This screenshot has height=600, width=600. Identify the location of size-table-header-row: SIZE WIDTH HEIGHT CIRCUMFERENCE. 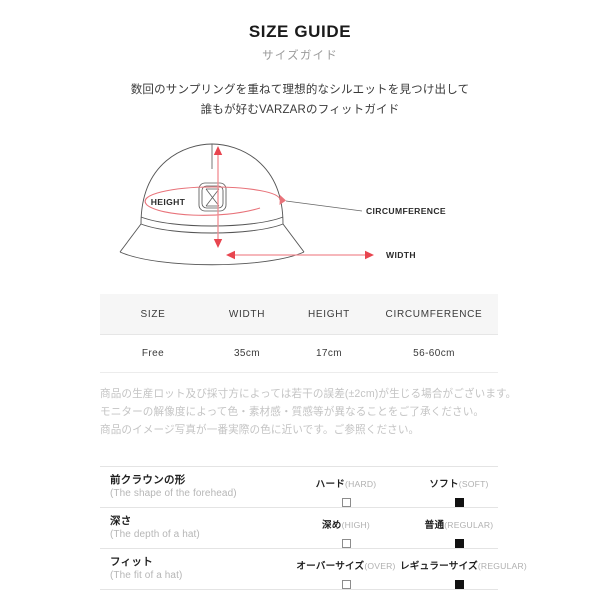
(299, 314).